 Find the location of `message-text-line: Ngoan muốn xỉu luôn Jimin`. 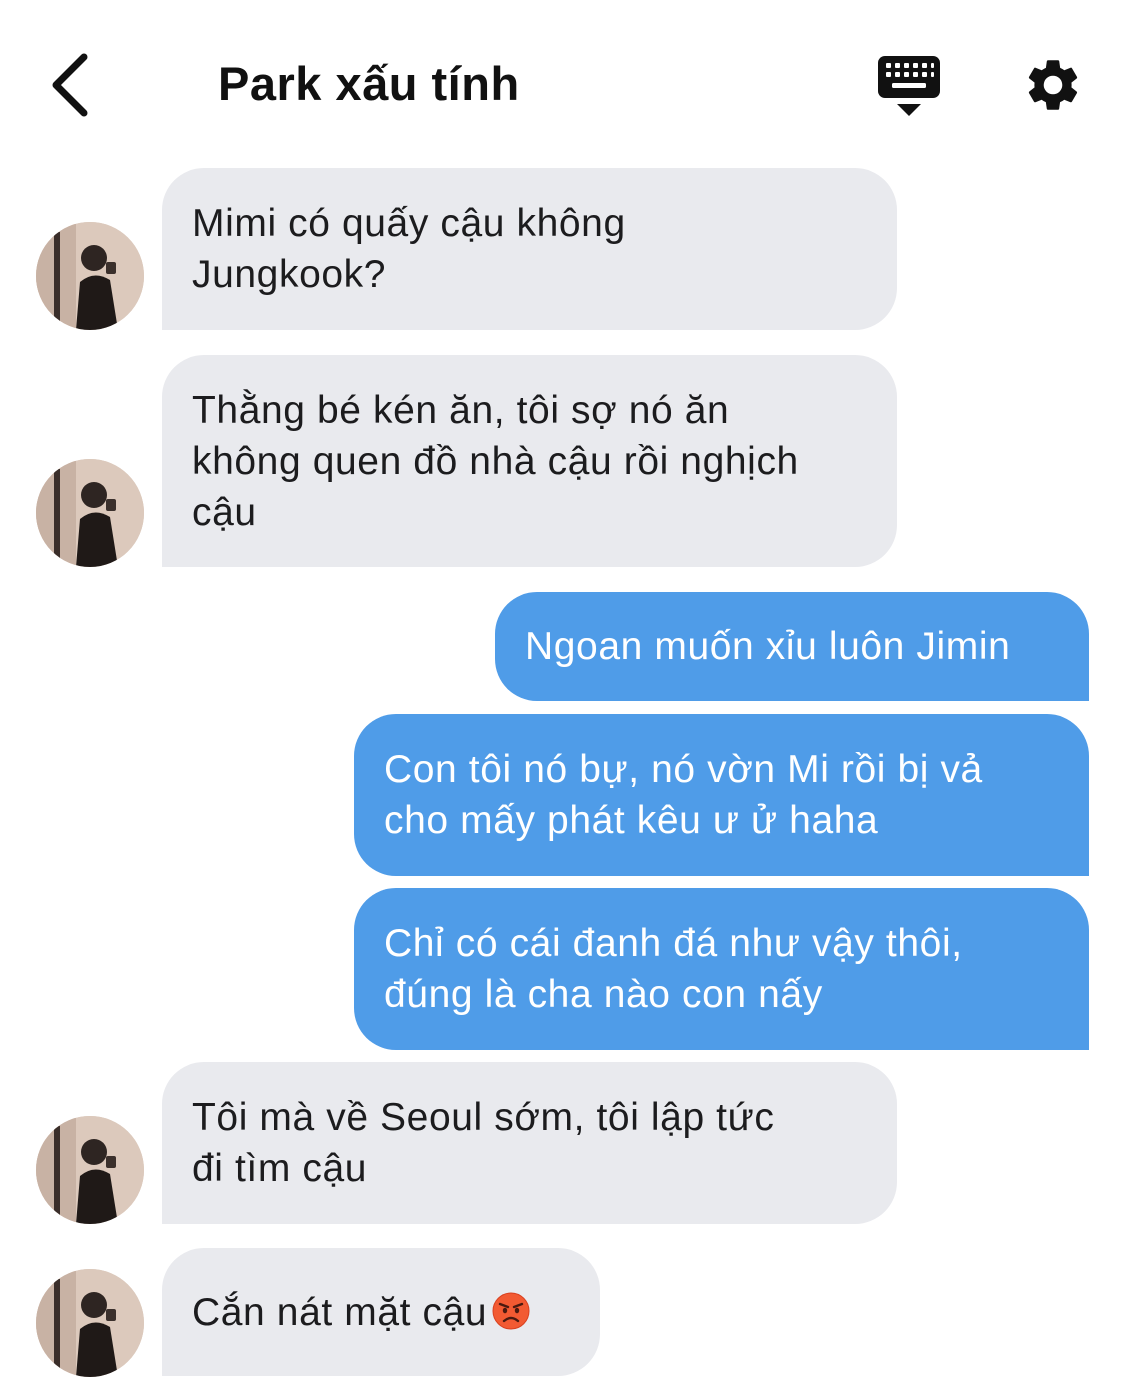

message-text-line: Ngoan muốn xỉu luôn Jimin is located at coordinates (768, 646).